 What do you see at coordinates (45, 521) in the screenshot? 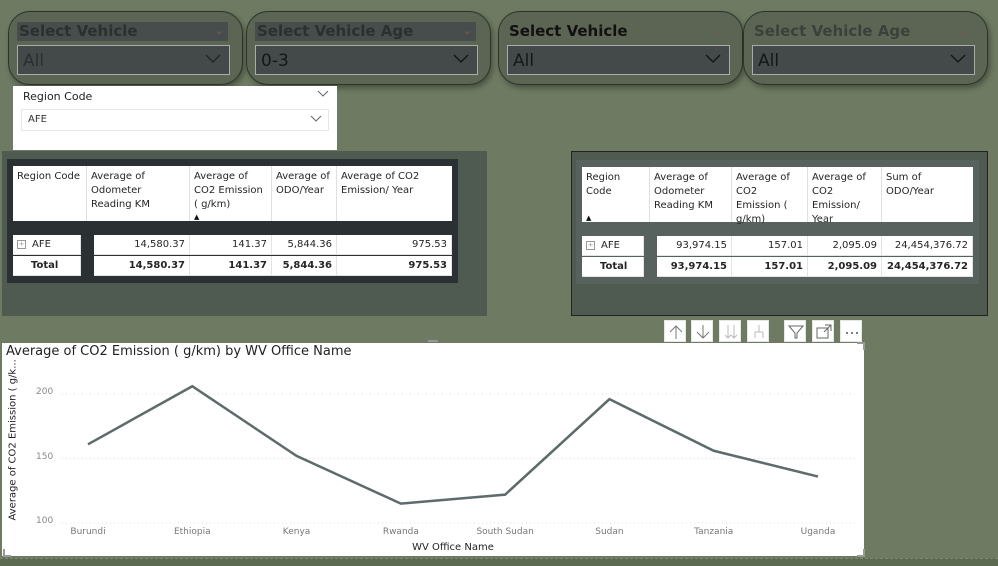
I see `y-tick-label: 100` at bounding box center [45, 521].